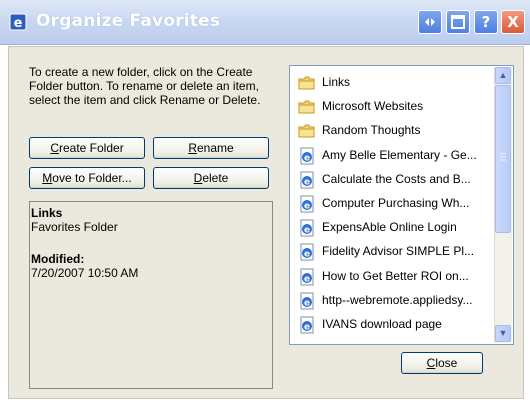 The width and height of the screenshot is (530, 405). Describe the element at coordinates (91, 148) in the screenshot. I see `create-folder-label: reate Folder` at that location.